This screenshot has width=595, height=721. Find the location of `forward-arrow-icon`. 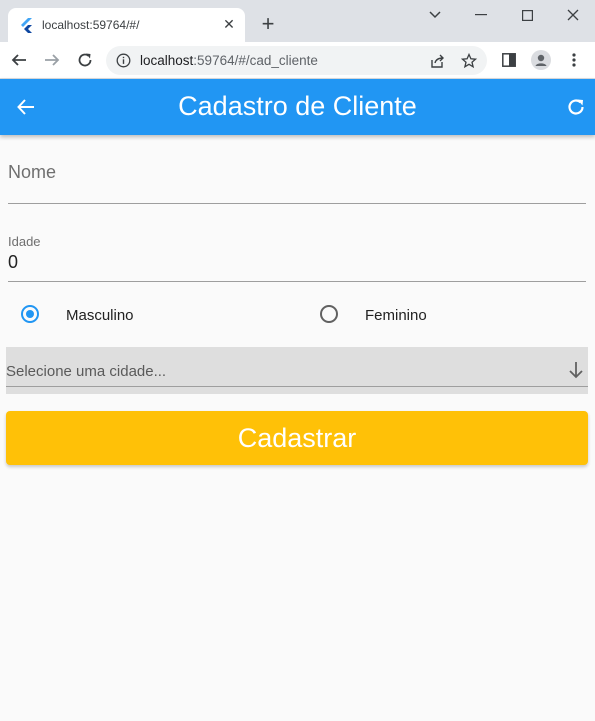

forward-arrow-icon is located at coordinates (52, 60).